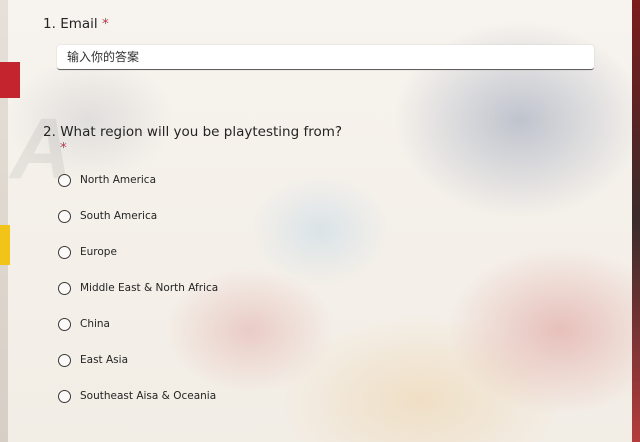 Image resolution: width=640 pixels, height=442 pixels. I want to click on option-label: Middle East & North Africa, so click(149, 288).